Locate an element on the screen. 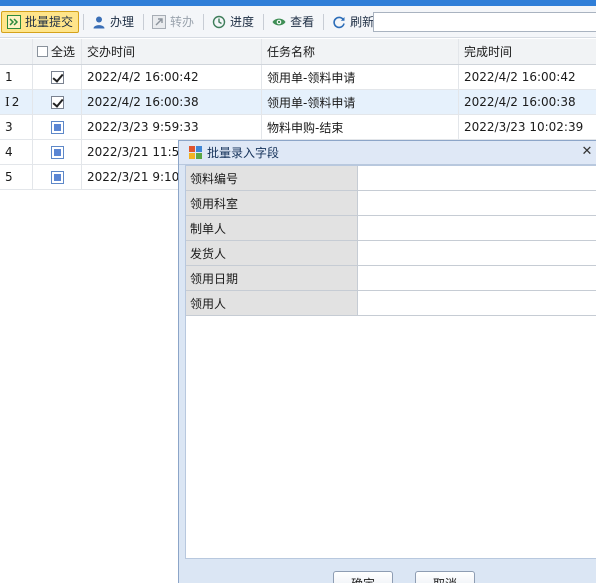  submit-time-cell: 2022/4/2 16:00:42 is located at coordinates (172, 77).